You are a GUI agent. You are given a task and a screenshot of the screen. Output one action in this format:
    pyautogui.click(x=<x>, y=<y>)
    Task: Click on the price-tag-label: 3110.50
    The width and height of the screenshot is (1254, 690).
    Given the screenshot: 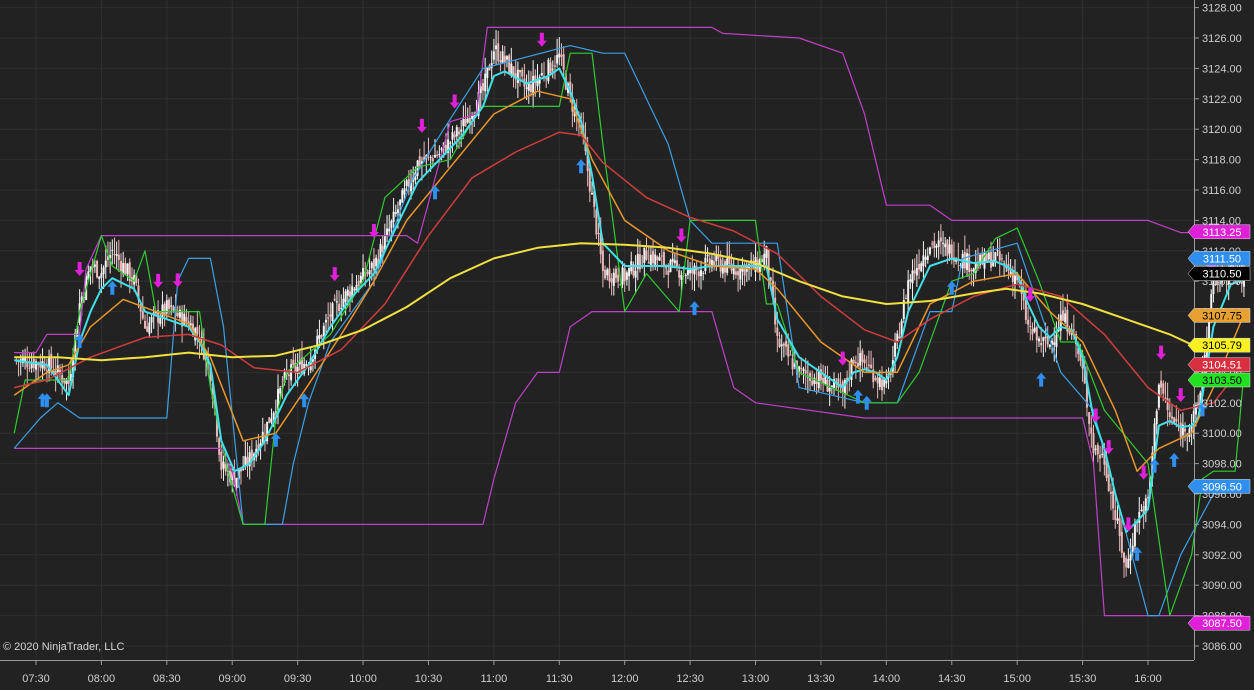 What is the action you would take?
    pyautogui.click(x=1222, y=275)
    